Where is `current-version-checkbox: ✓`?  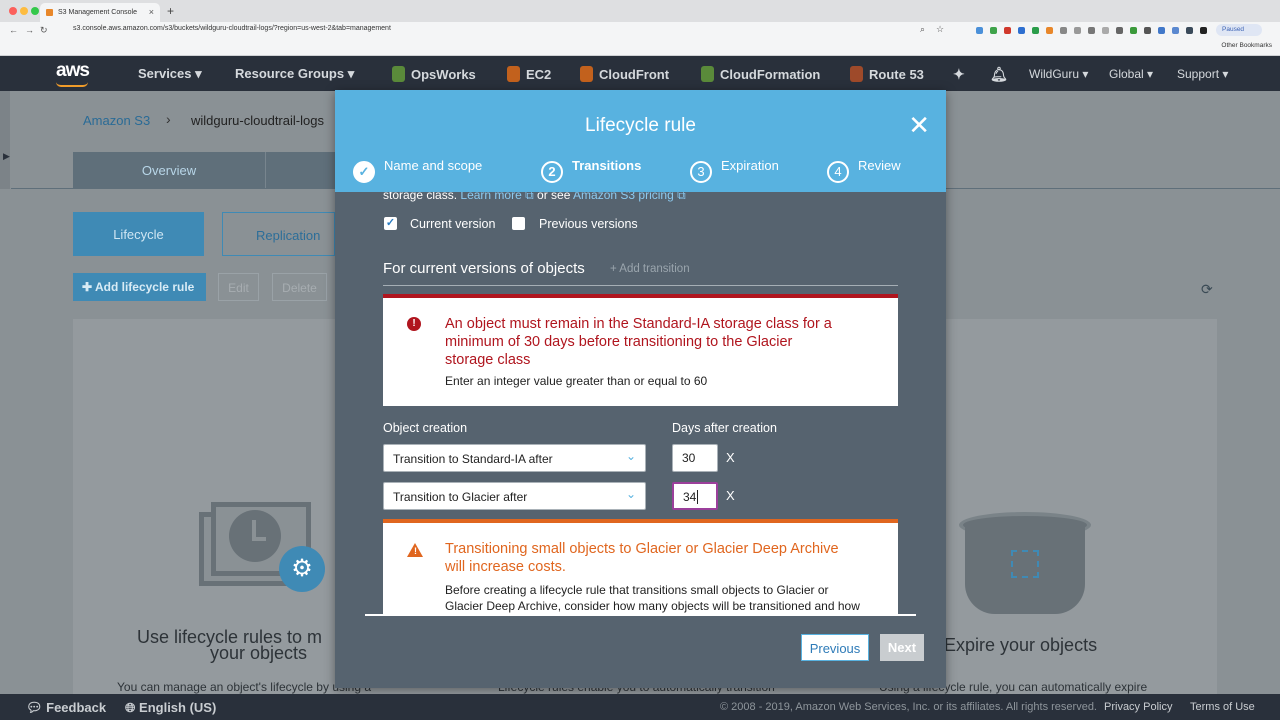 current-version-checkbox: ✓ is located at coordinates (390, 223).